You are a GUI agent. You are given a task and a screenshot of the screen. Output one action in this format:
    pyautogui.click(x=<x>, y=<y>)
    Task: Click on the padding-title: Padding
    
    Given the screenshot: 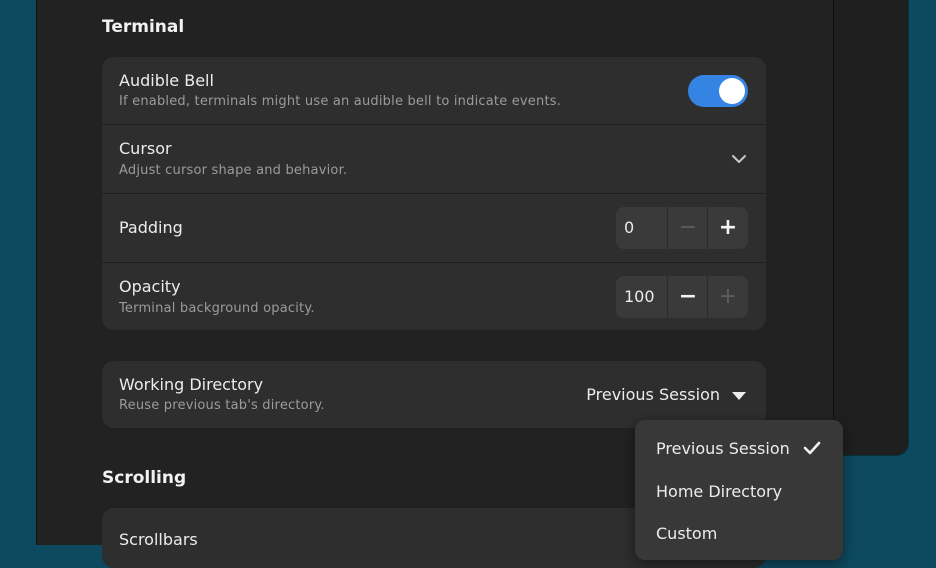 What is the action you would take?
    pyautogui.click(x=151, y=227)
    